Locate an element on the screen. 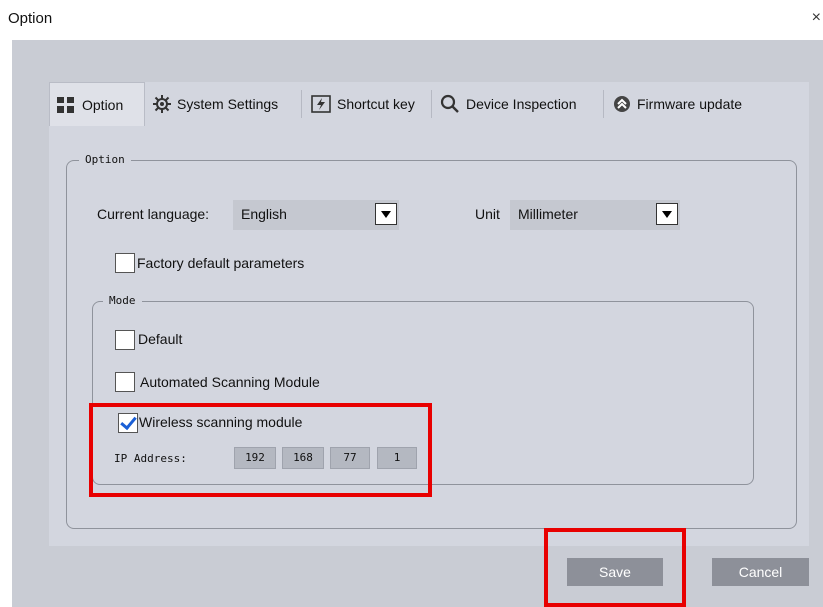 Image resolution: width=823 pixels, height=607 pixels. ip-octet-3-input: 77 is located at coordinates (350, 458).